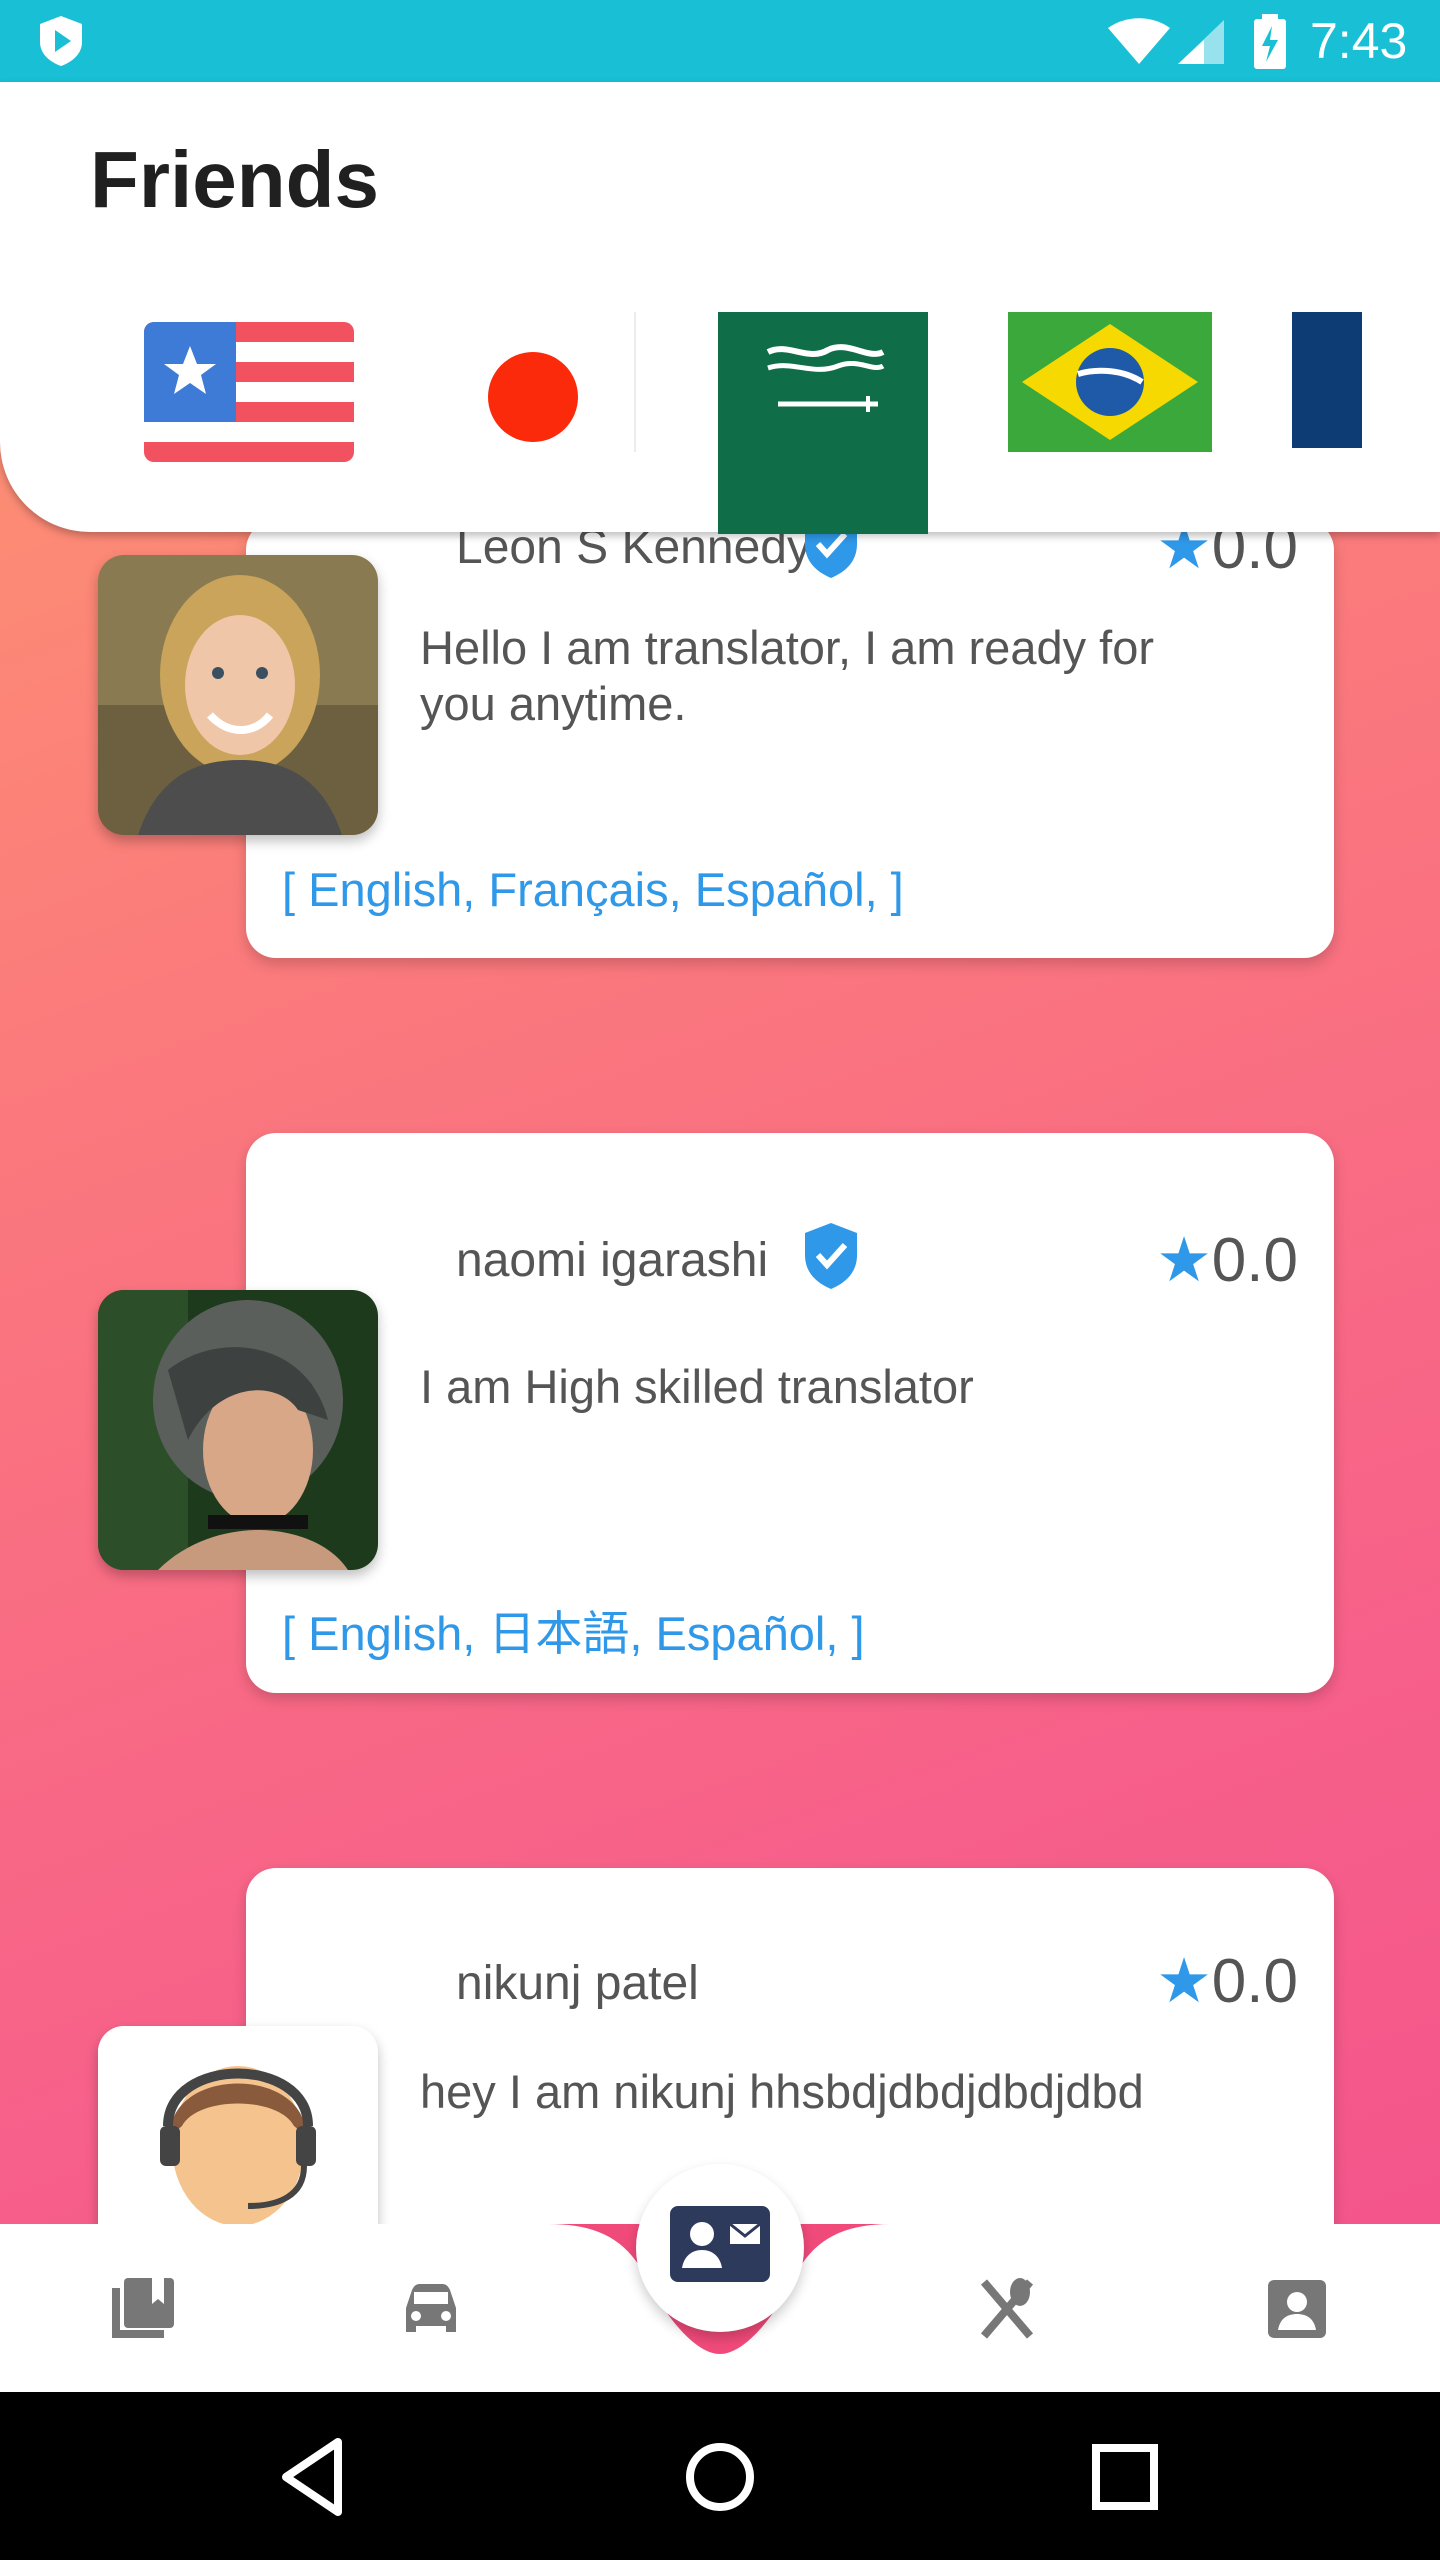 This screenshot has height=2560, width=1440. I want to click on flag-strip-extra, so click(720, 387).